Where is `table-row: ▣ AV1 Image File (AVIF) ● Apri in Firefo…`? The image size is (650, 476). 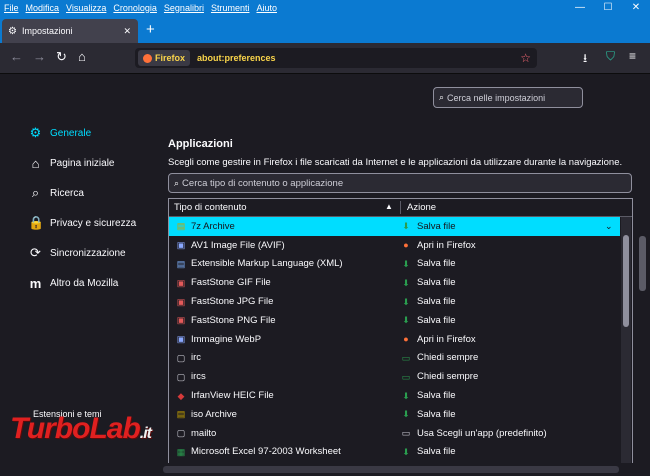 table-row: ▣ AV1 Image File (AVIF) ● Apri in Firefo… is located at coordinates (394, 245).